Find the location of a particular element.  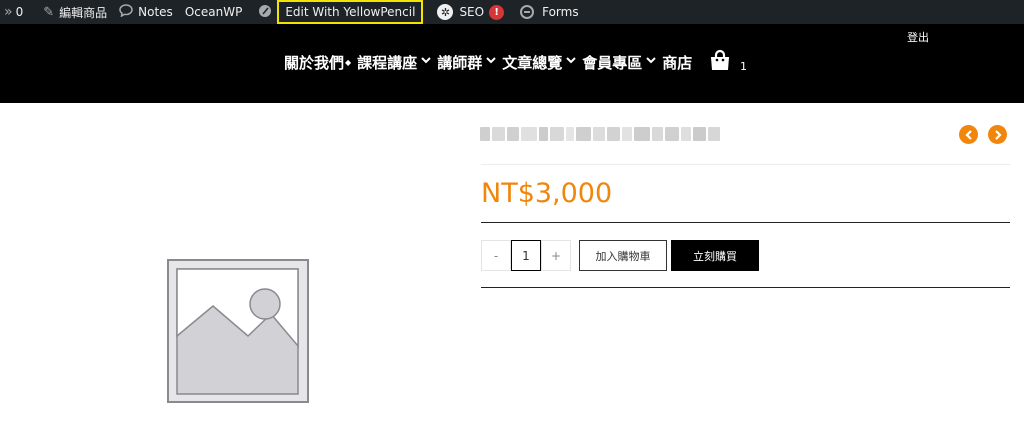

edit-with-yellowpencil-link: Edit With YellowPencil is located at coordinates (350, 12).